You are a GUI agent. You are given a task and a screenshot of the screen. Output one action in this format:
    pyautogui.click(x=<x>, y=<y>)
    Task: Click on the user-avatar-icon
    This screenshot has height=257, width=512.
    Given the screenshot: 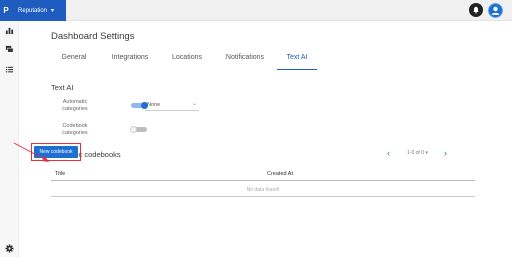 What is the action you would take?
    pyautogui.click(x=495, y=10)
    